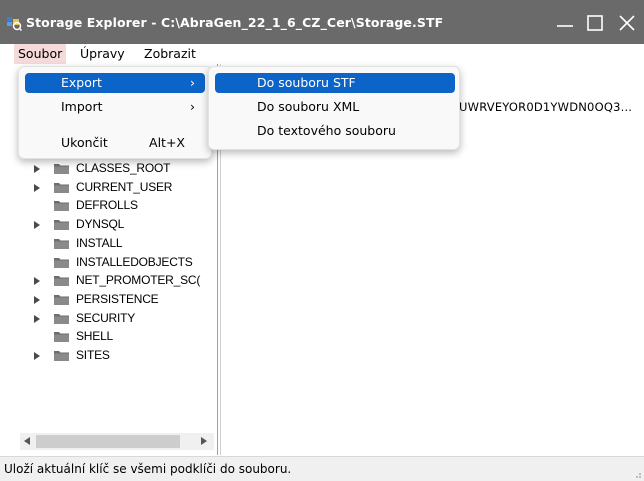 This screenshot has height=481, width=644. I want to click on menu-item-export: Export ›, so click(115, 83).